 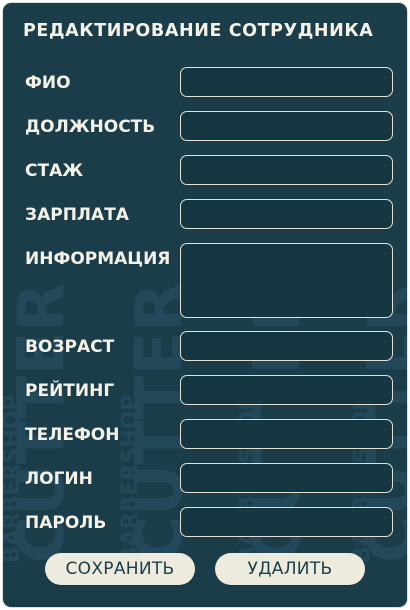 I want to click on login-label: ЛОГИН, so click(x=59, y=479).